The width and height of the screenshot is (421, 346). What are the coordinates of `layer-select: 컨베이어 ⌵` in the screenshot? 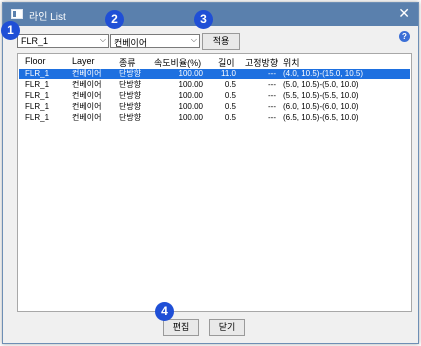 It's located at (155, 41).